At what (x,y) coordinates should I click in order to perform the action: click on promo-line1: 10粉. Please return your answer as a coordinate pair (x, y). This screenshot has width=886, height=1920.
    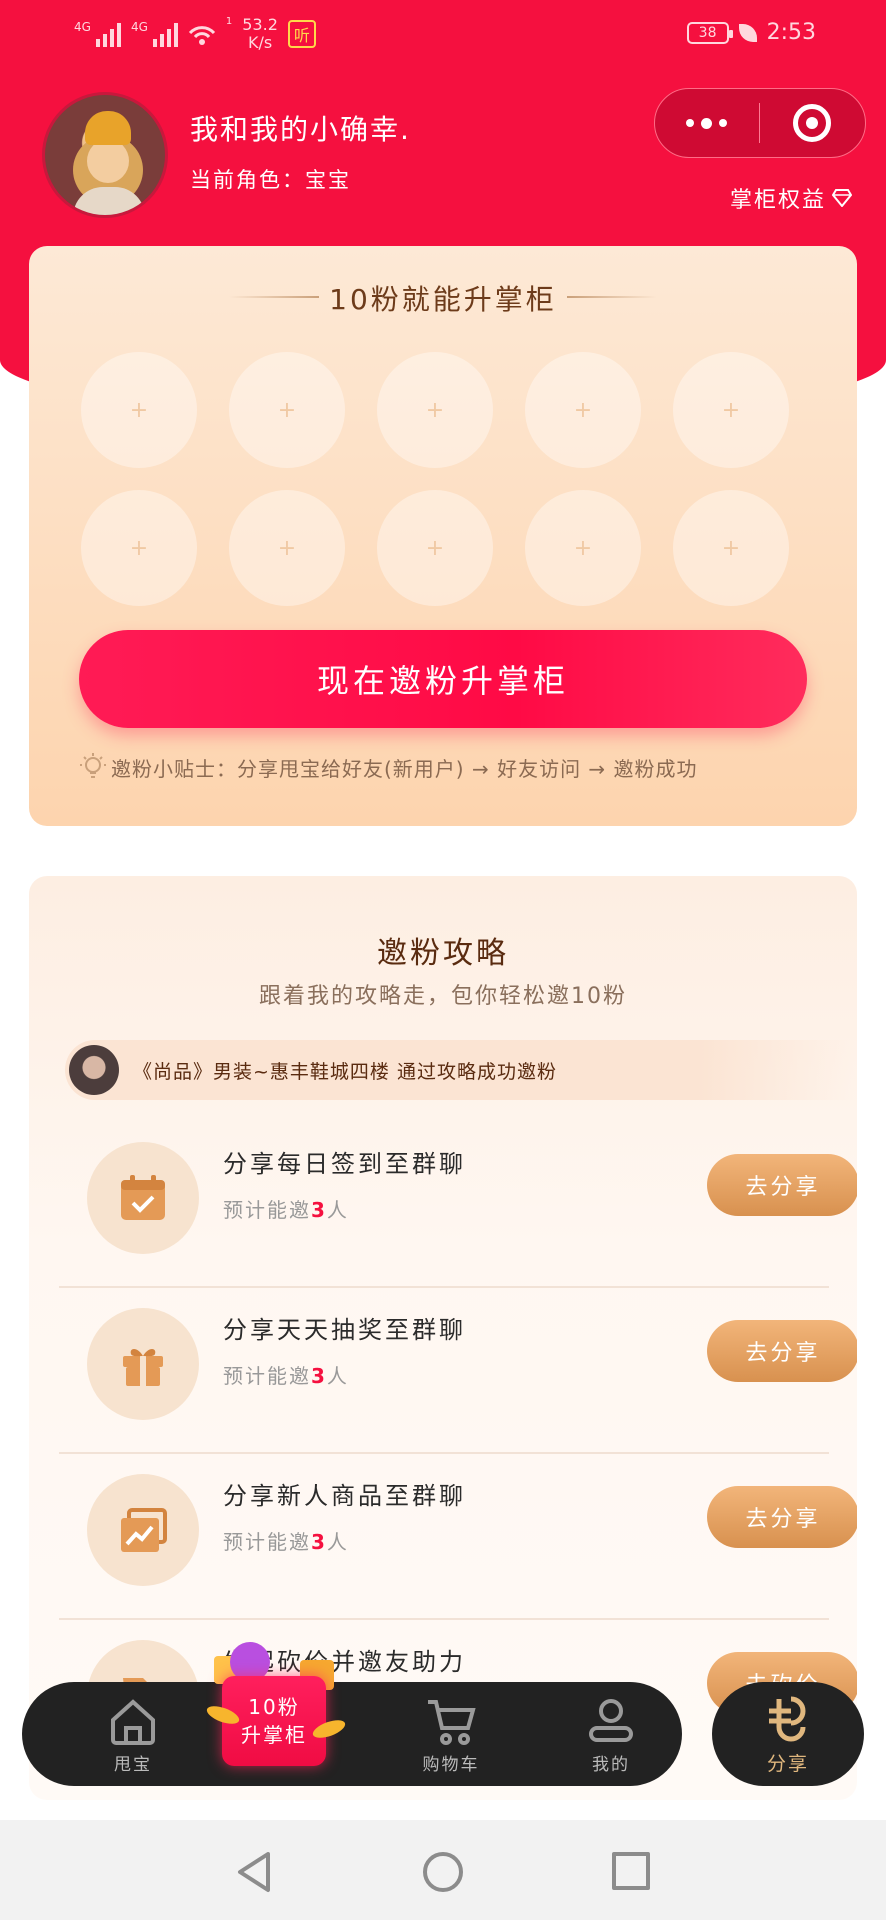
    Looking at the image, I should click on (274, 1707).